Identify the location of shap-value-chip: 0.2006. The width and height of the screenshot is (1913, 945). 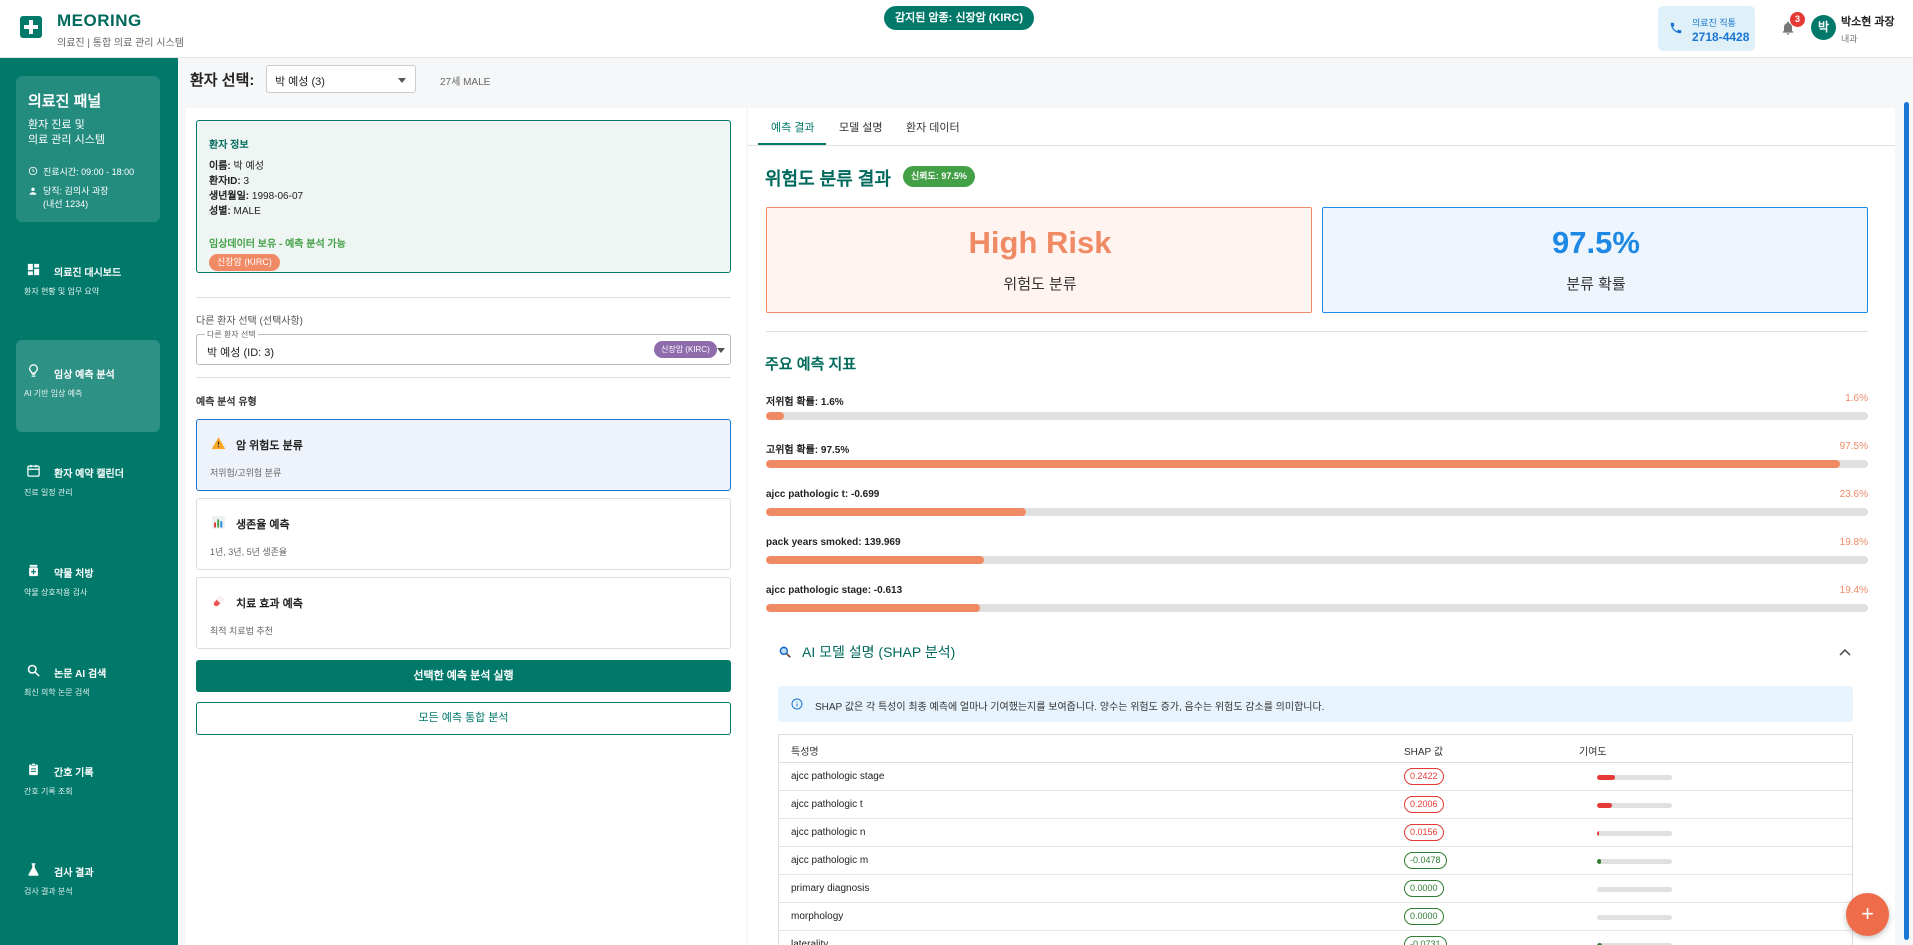
(1424, 804).